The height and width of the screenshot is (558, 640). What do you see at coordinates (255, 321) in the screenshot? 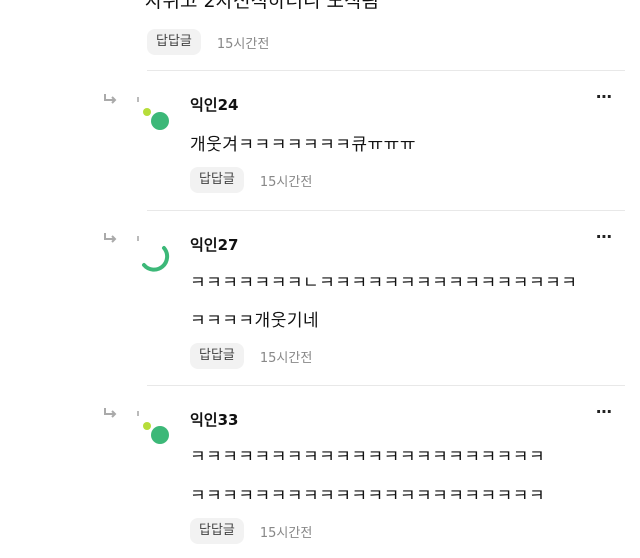
I see `comment-body-line: ㅋㅋㅋㅋ개웃기네` at bounding box center [255, 321].